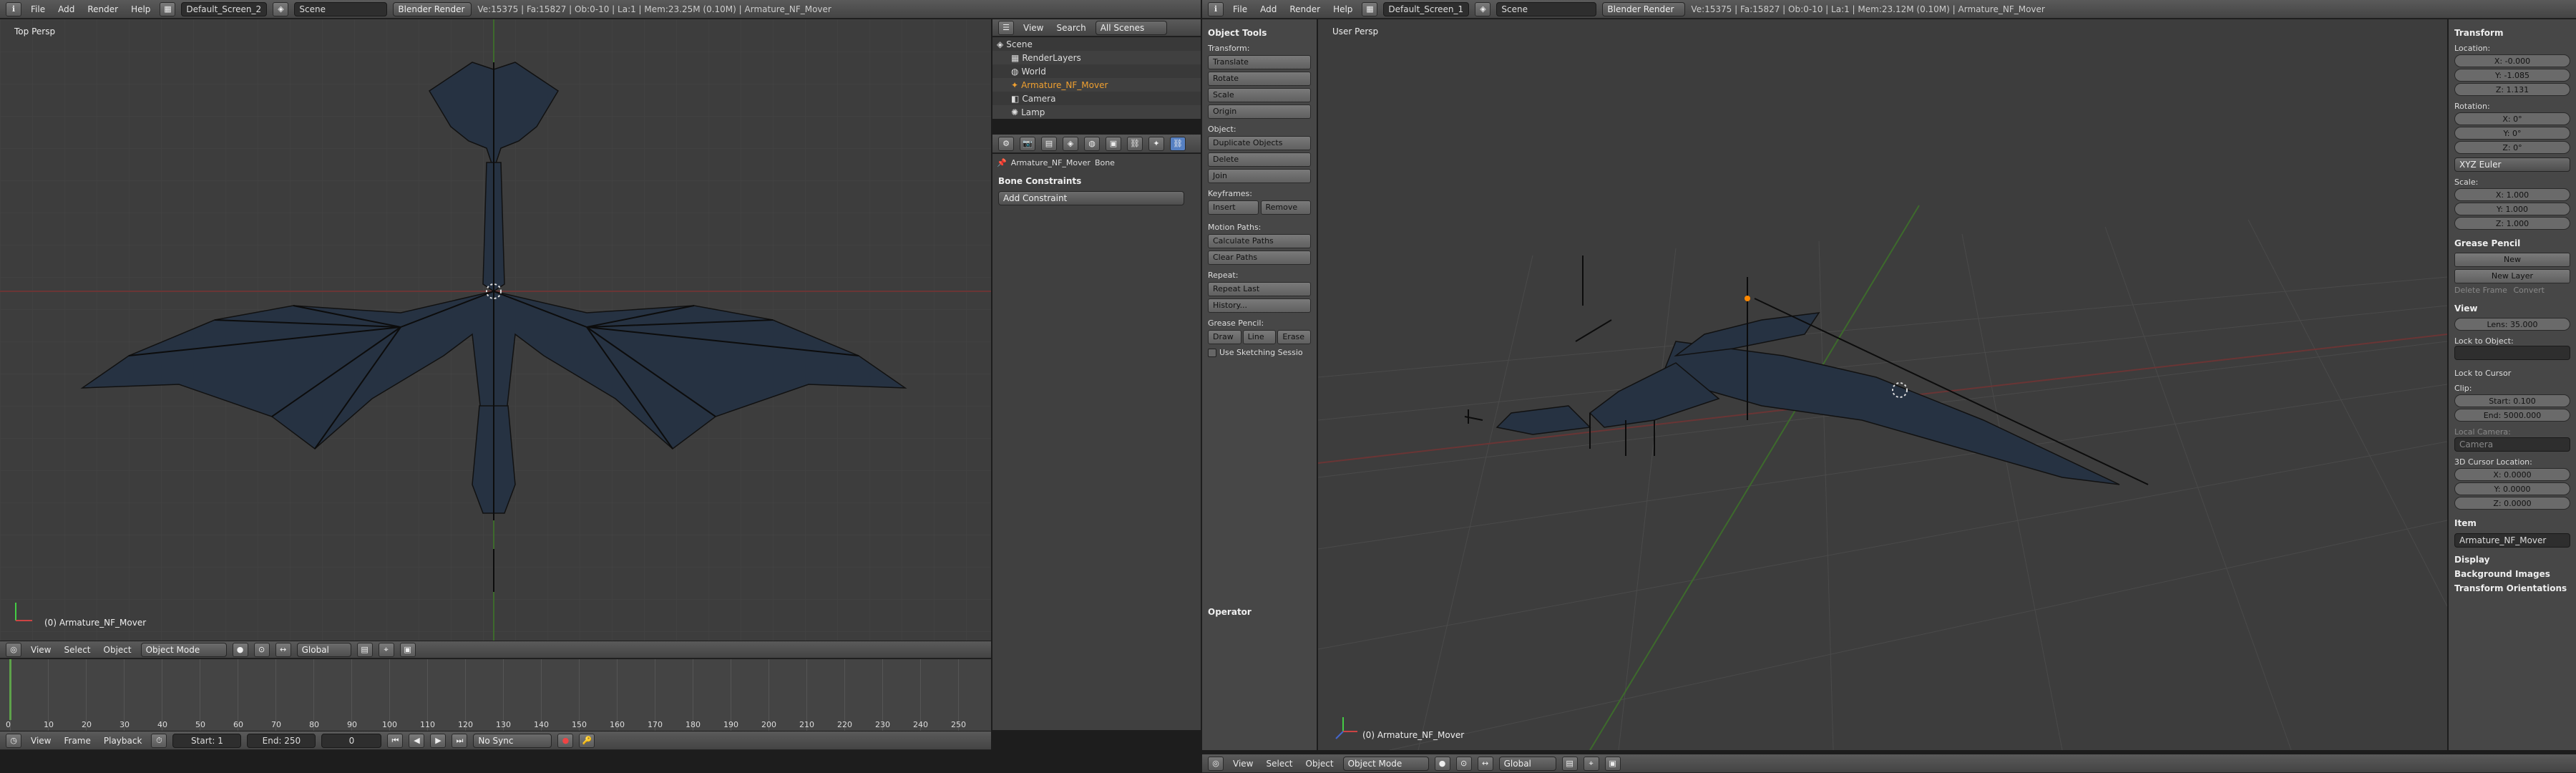 The image size is (2576, 773). Describe the element at coordinates (2512, 444) in the screenshot. I see `local-camera-field: Camera` at that location.